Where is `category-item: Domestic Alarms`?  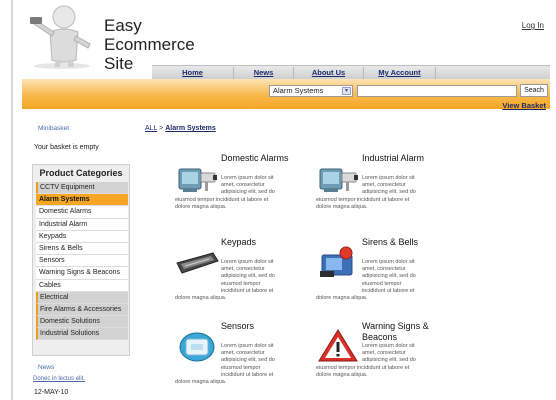 category-item: Domestic Alarms is located at coordinates (82, 212).